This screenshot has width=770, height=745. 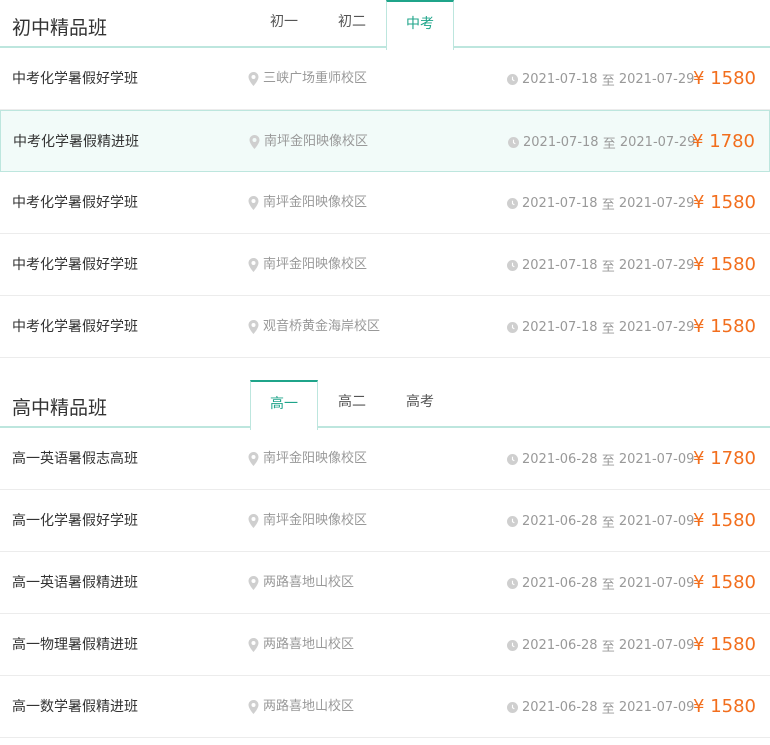 I want to click on grade-tabs: 高一 高二 高考, so click(x=352, y=405).